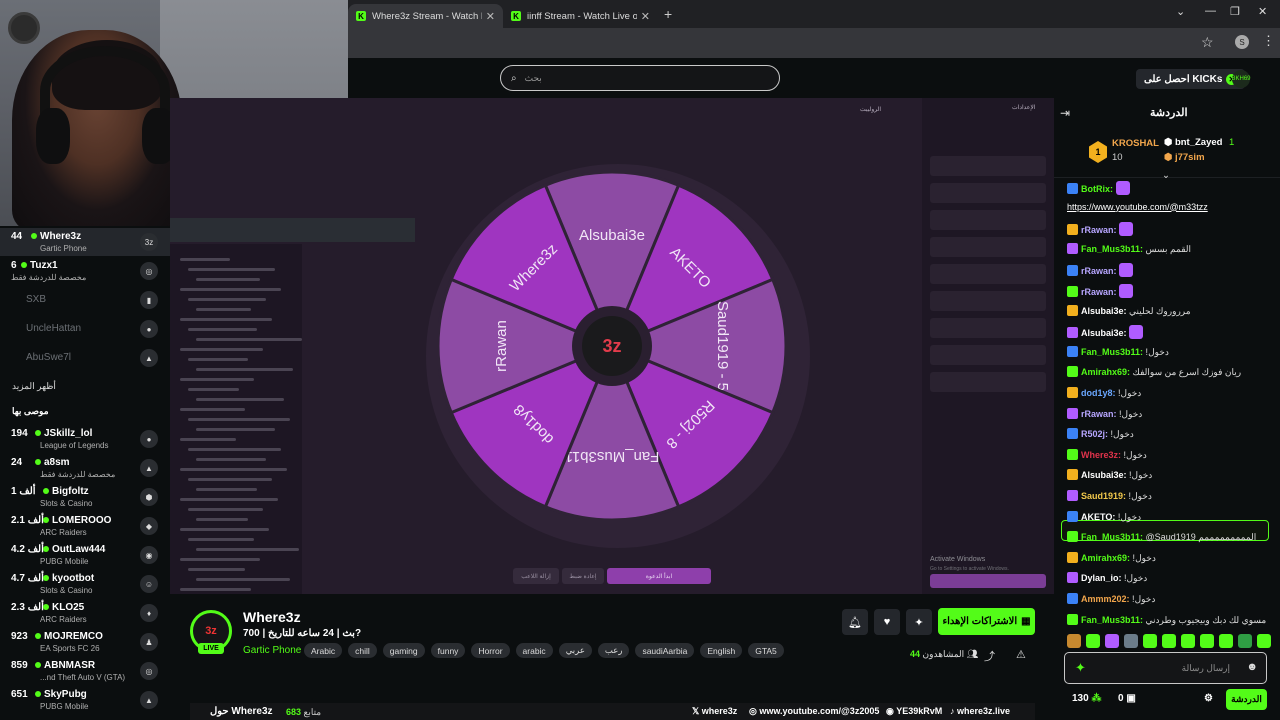 The height and width of the screenshot is (720, 1280). What do you see at coordinates (85, 468) in the screenshot?
I see `sidebar-channel-recommended: 24 a8sm مخصصة للدردشة فقط ▲` at bounding box center [85, 468].